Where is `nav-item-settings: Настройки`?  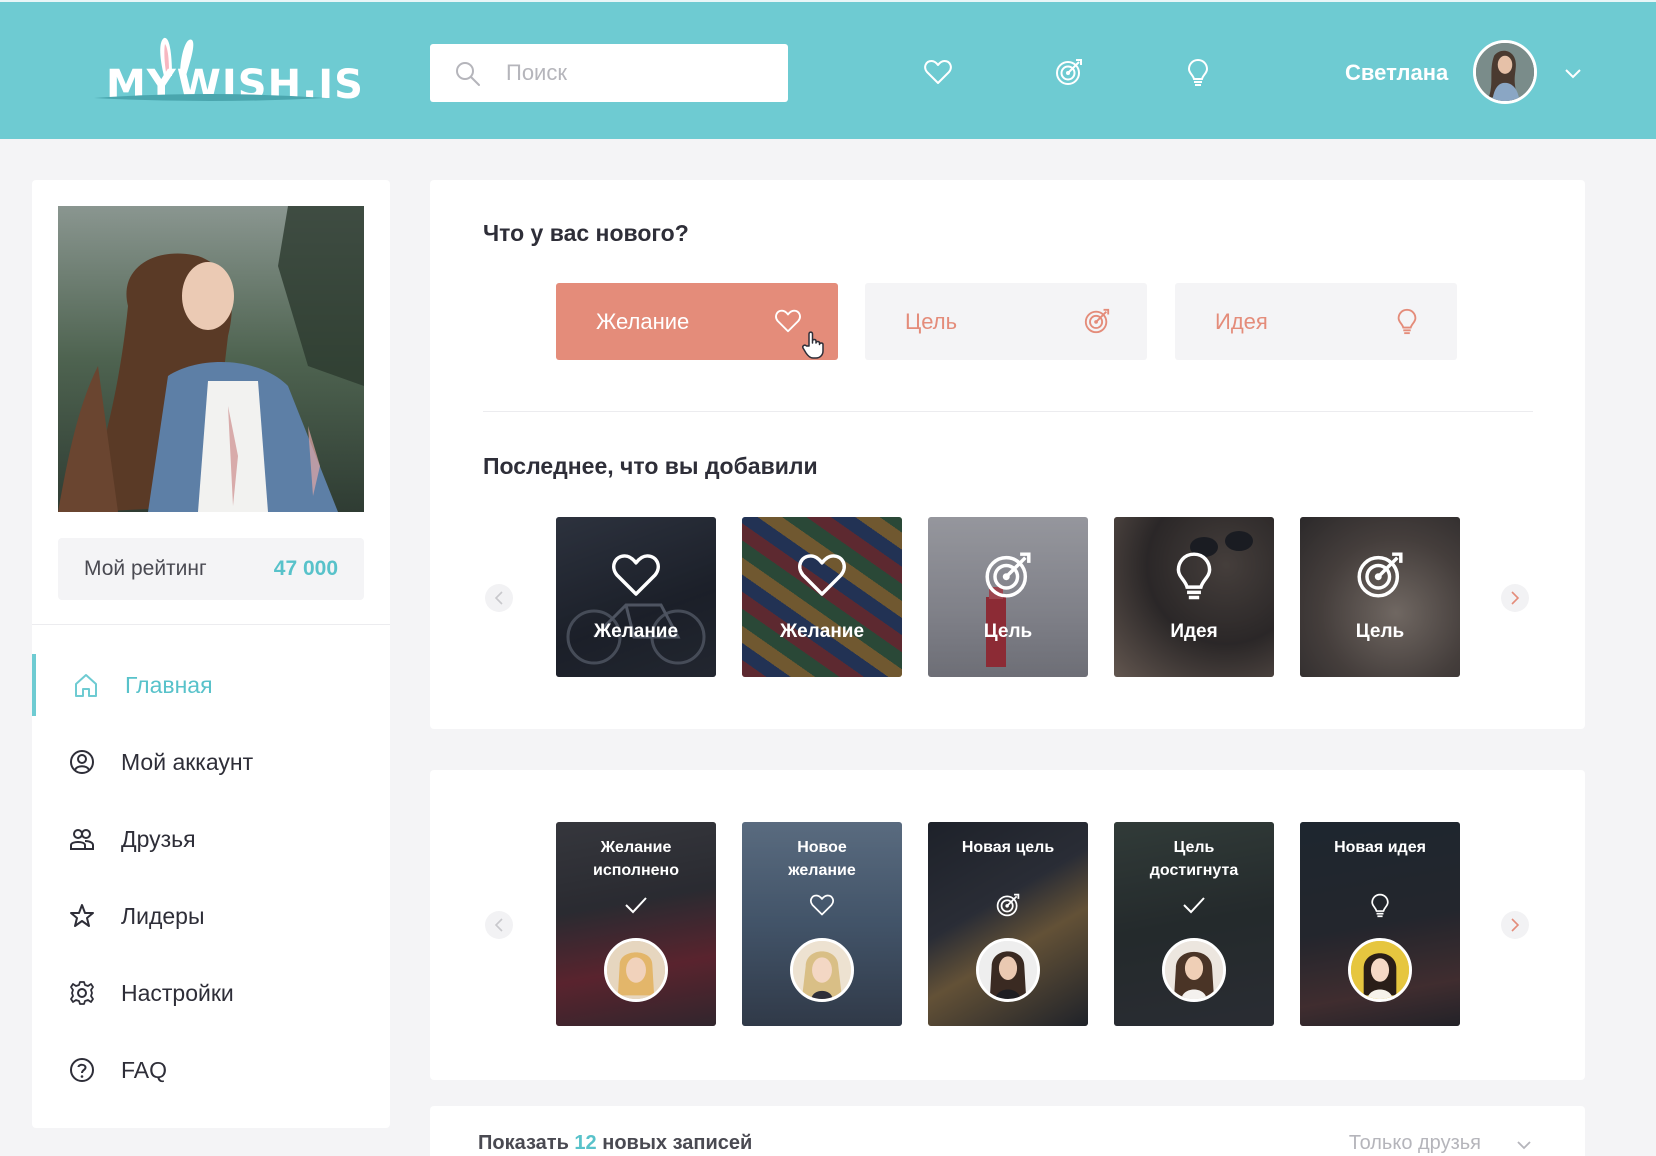 nav-item-settings: Настройки is located at coordinates (211, 993).